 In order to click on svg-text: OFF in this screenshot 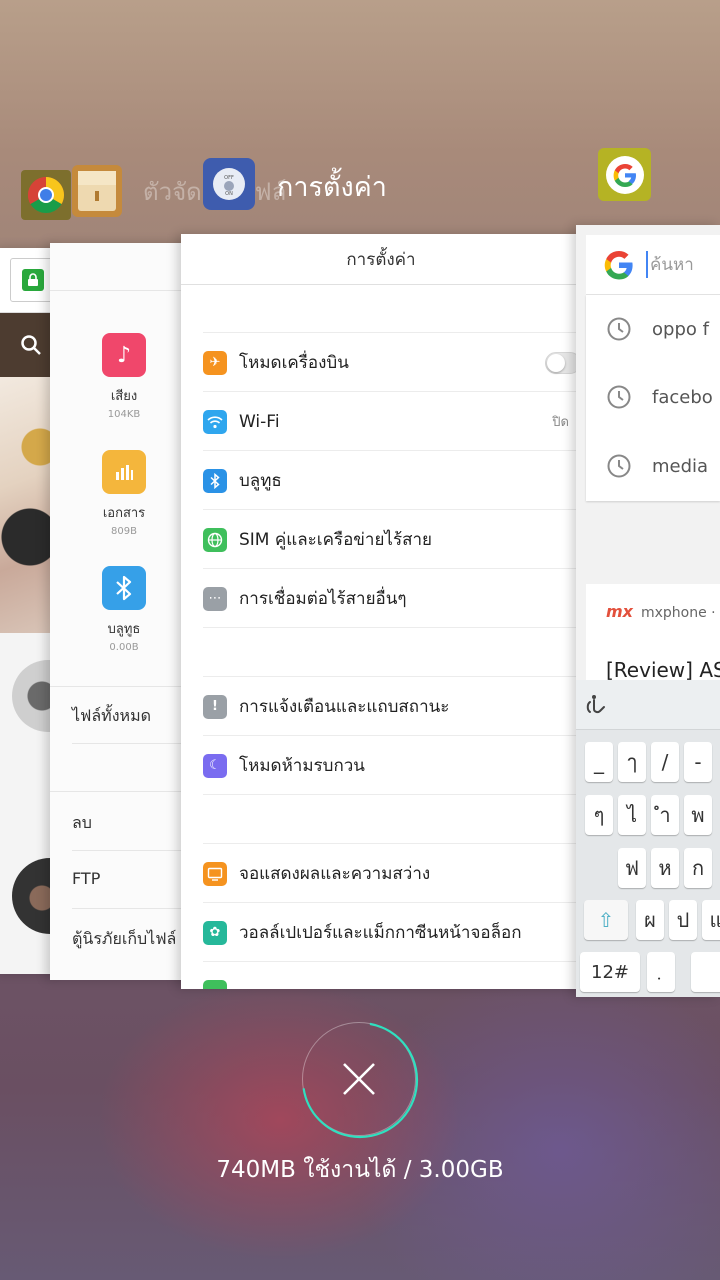, I will do `click(229, 178)`.